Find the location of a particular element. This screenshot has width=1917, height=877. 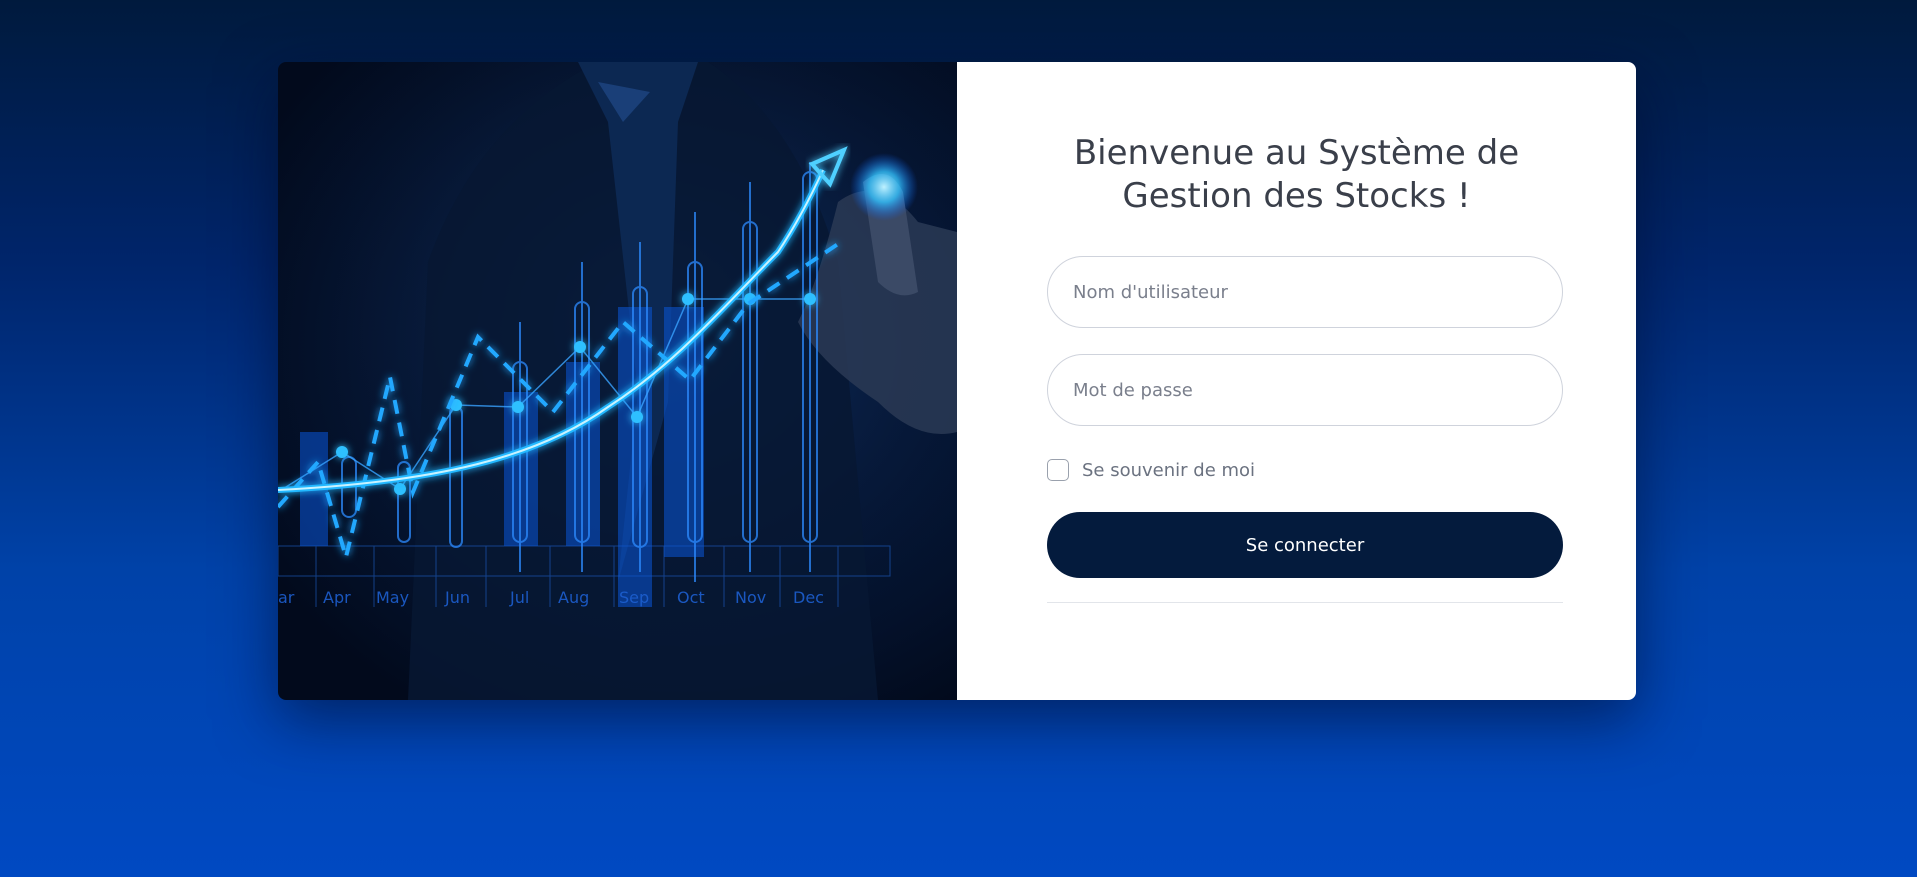

divider is located at coordinates (1305, 602).